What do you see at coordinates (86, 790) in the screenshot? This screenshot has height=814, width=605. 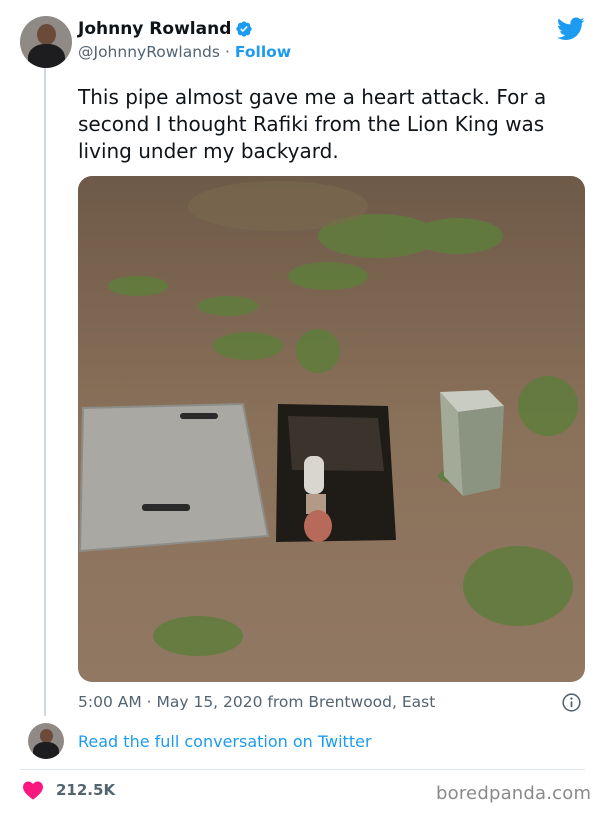 I see `like-count: 212.5K` at bounding box center [86, 790].